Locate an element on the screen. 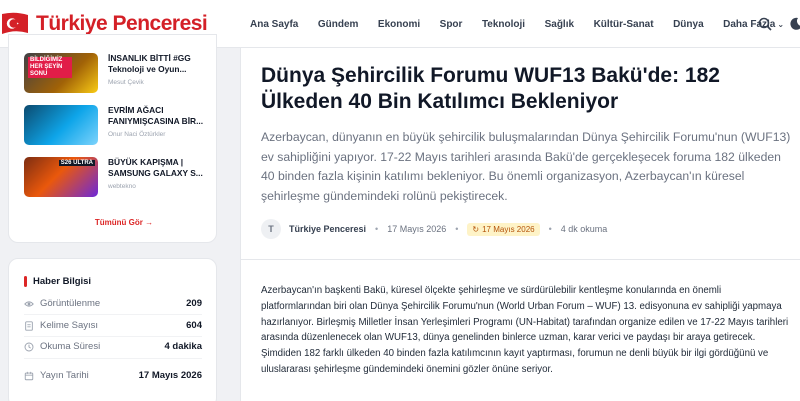  updated-date: 17 Mayıs 2026 is located at coordinates (508, 229).